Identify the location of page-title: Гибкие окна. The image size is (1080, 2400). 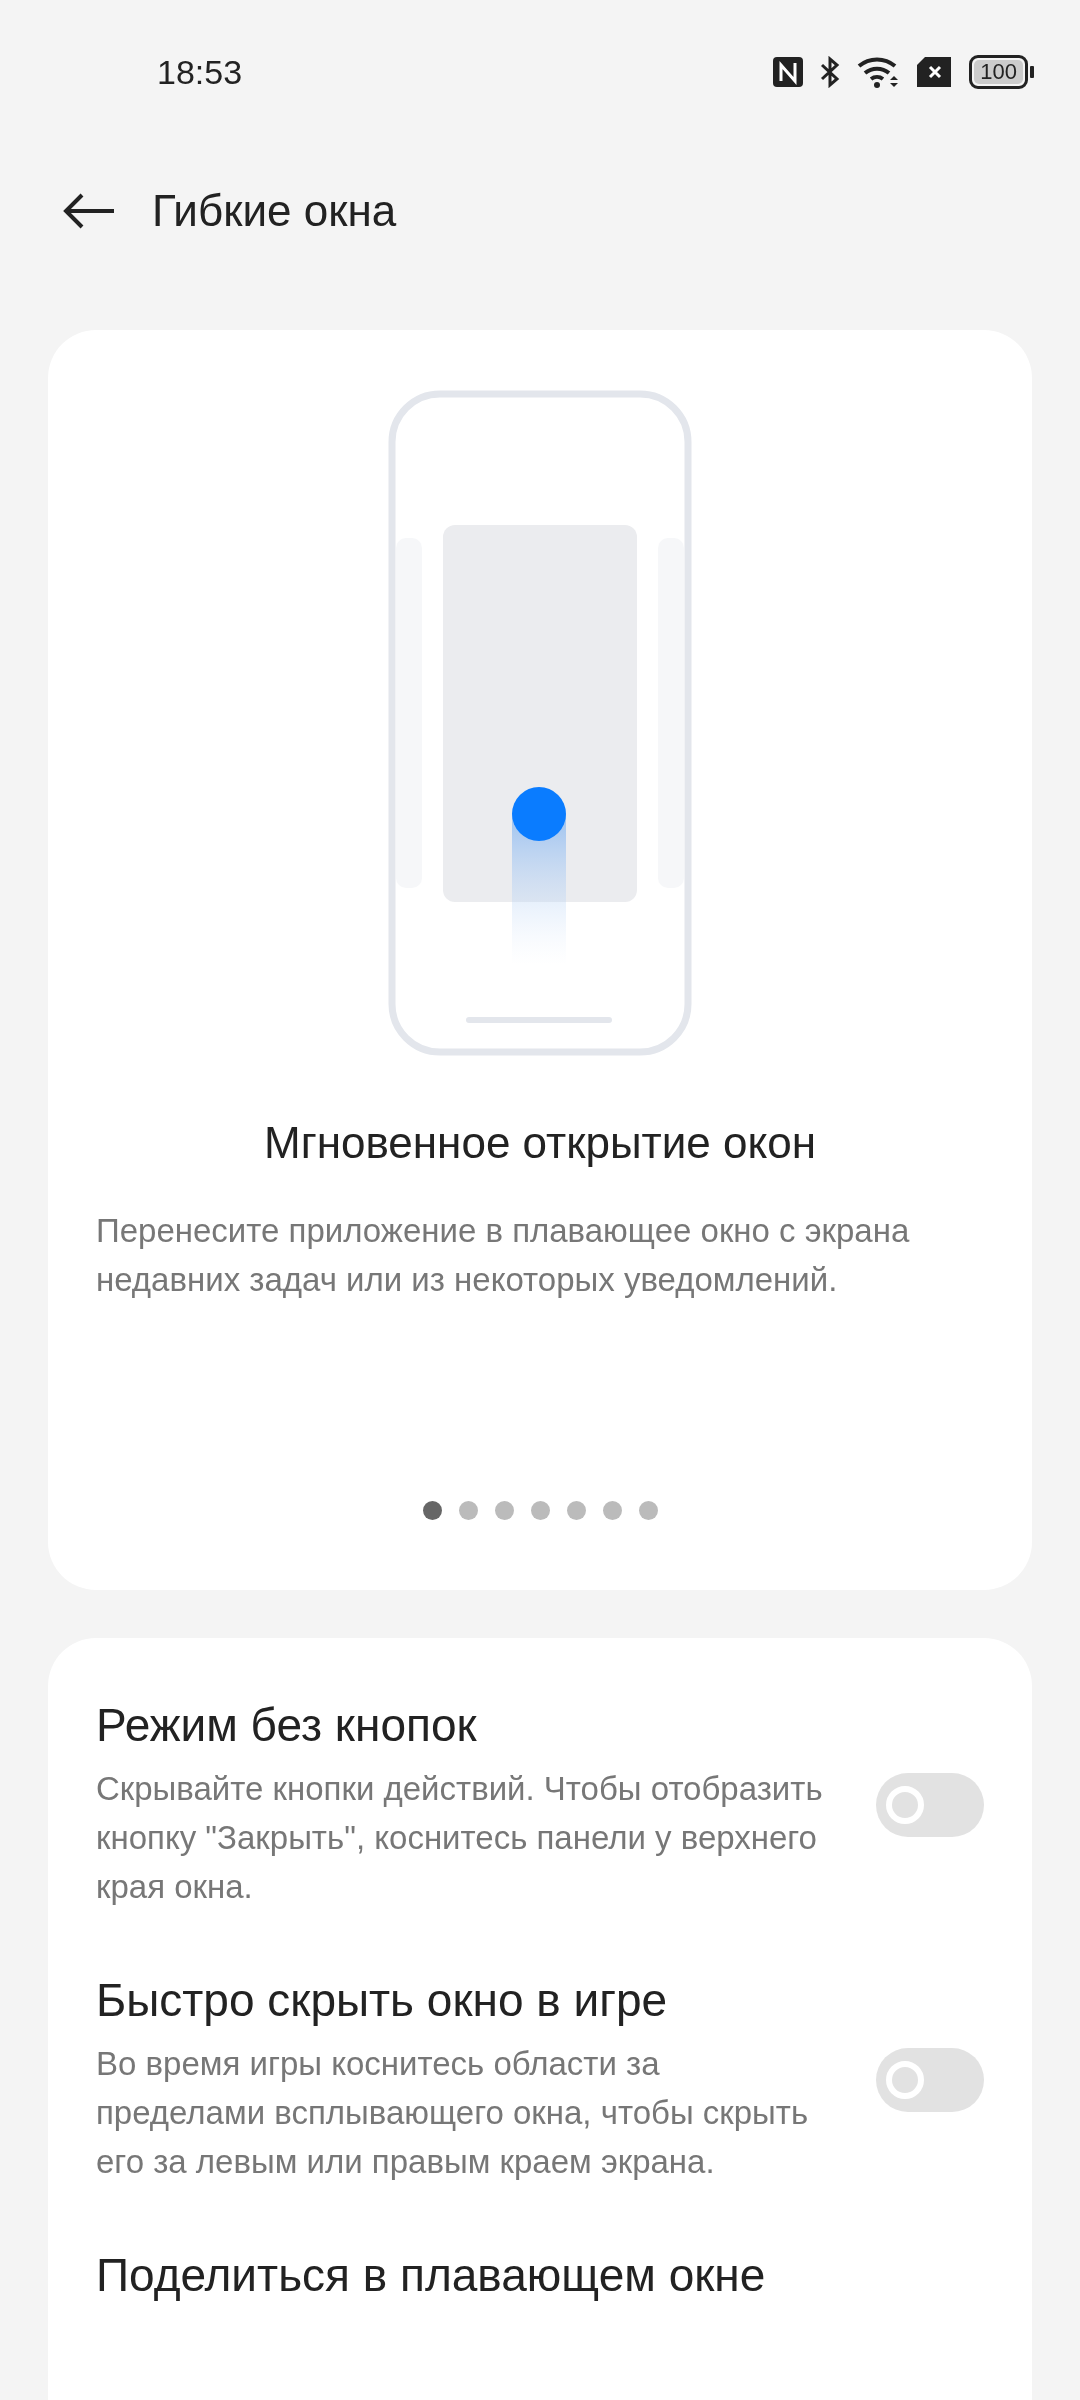
(274, 211).